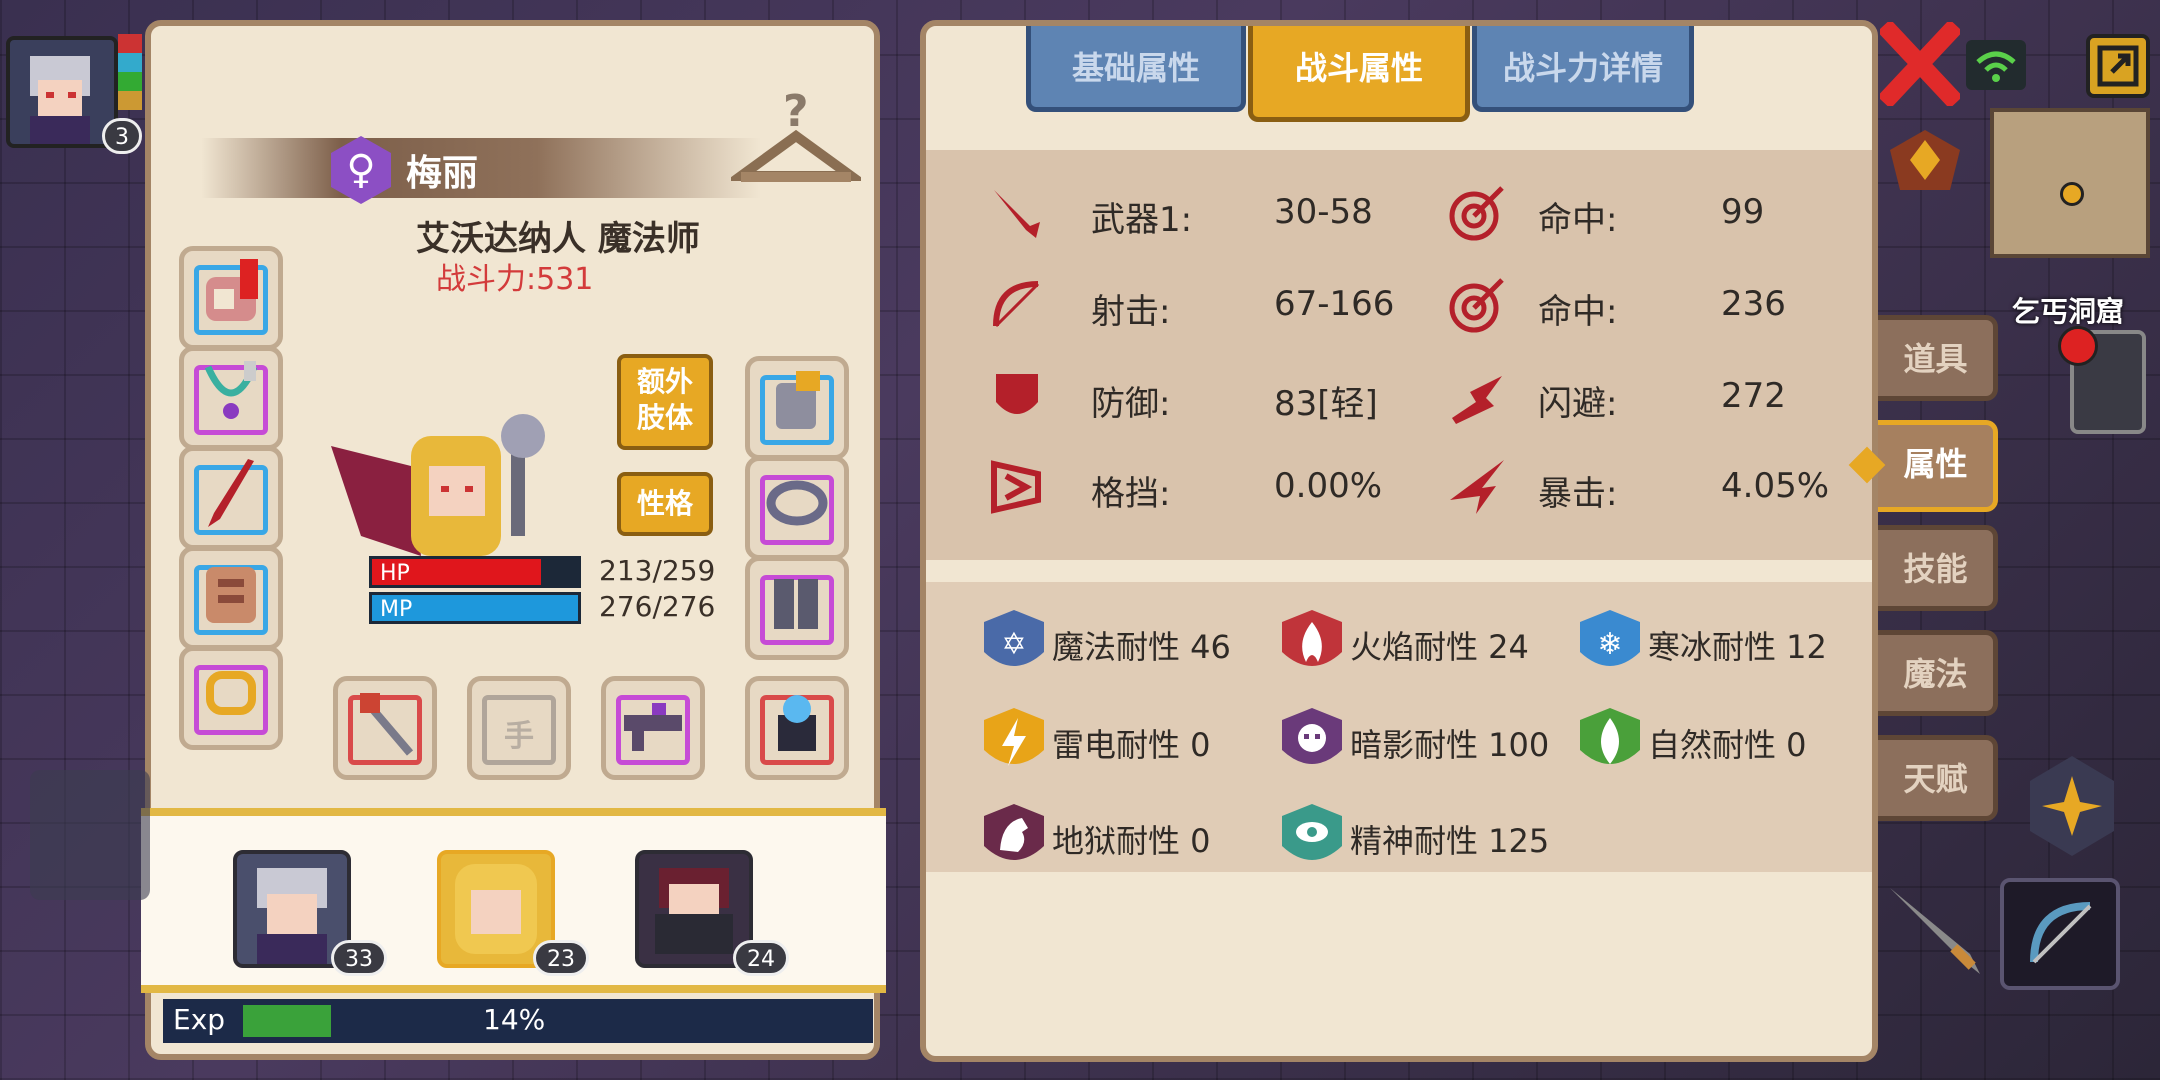  Describe the element at coordinates (2068, 311) in the screenshot. I see `location-label: 乞丐洞窟` at that location.